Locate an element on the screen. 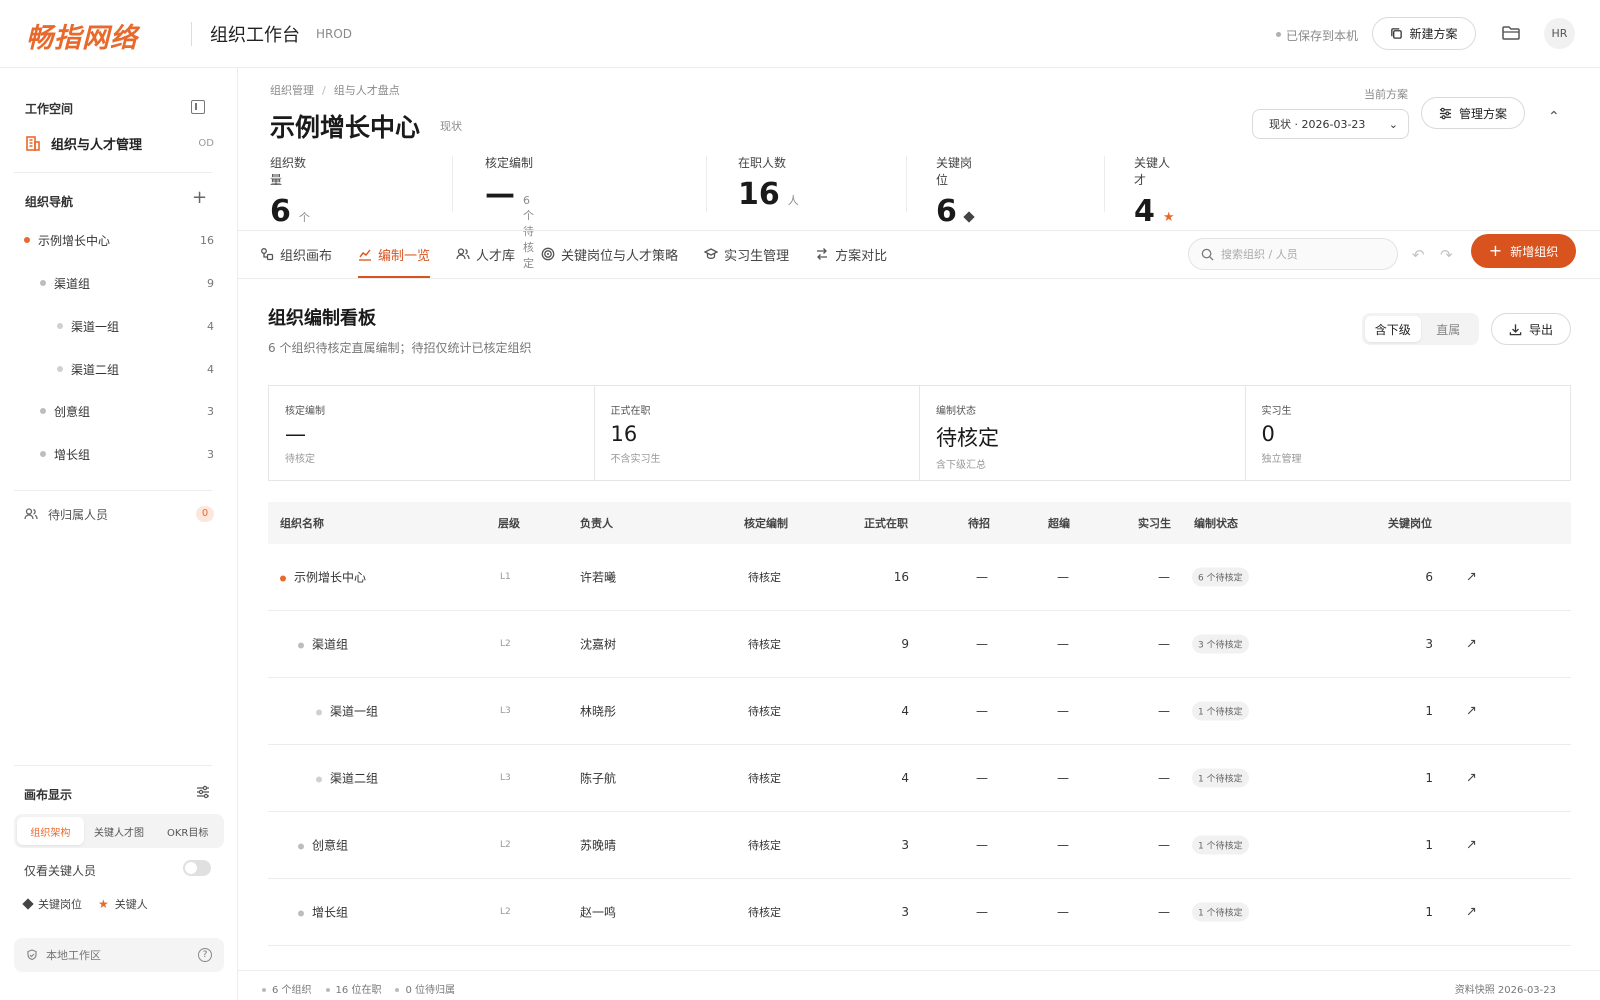  workspace-name: 组织与人才管理 is located at coordinates (97, 145).